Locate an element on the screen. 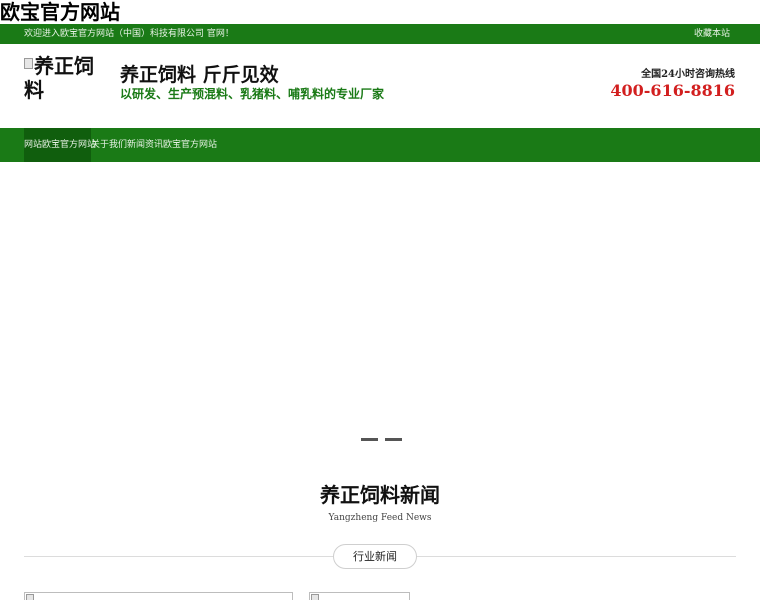 The height and width of the screenshot is (600, 760). section-subtitle: Yangzheng Feed News is located at coordinates (380, 518).